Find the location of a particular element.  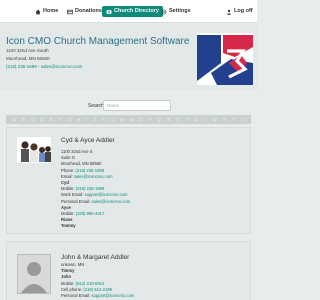

family-detail-line: Personal Email: sales@iconcmo.com is located at coordinates (95, 201).